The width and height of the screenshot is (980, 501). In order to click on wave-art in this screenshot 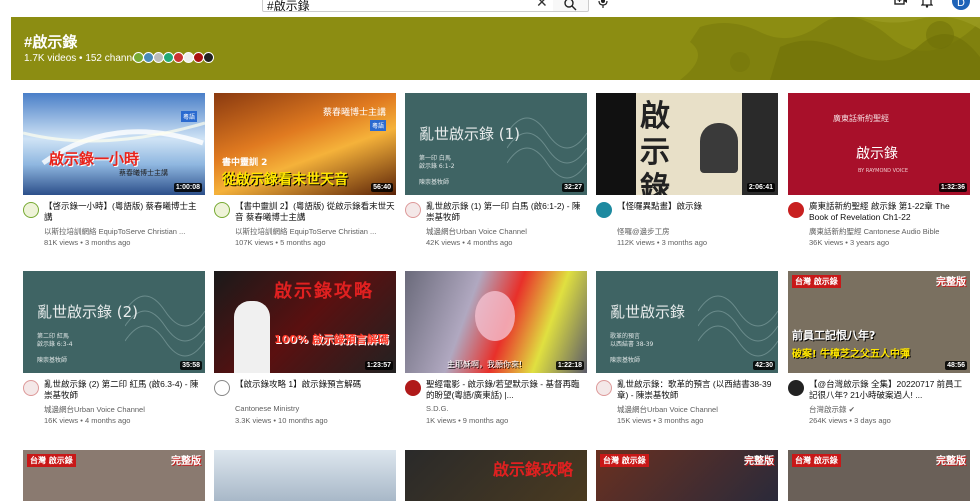, I will do `click(165, 326)`.